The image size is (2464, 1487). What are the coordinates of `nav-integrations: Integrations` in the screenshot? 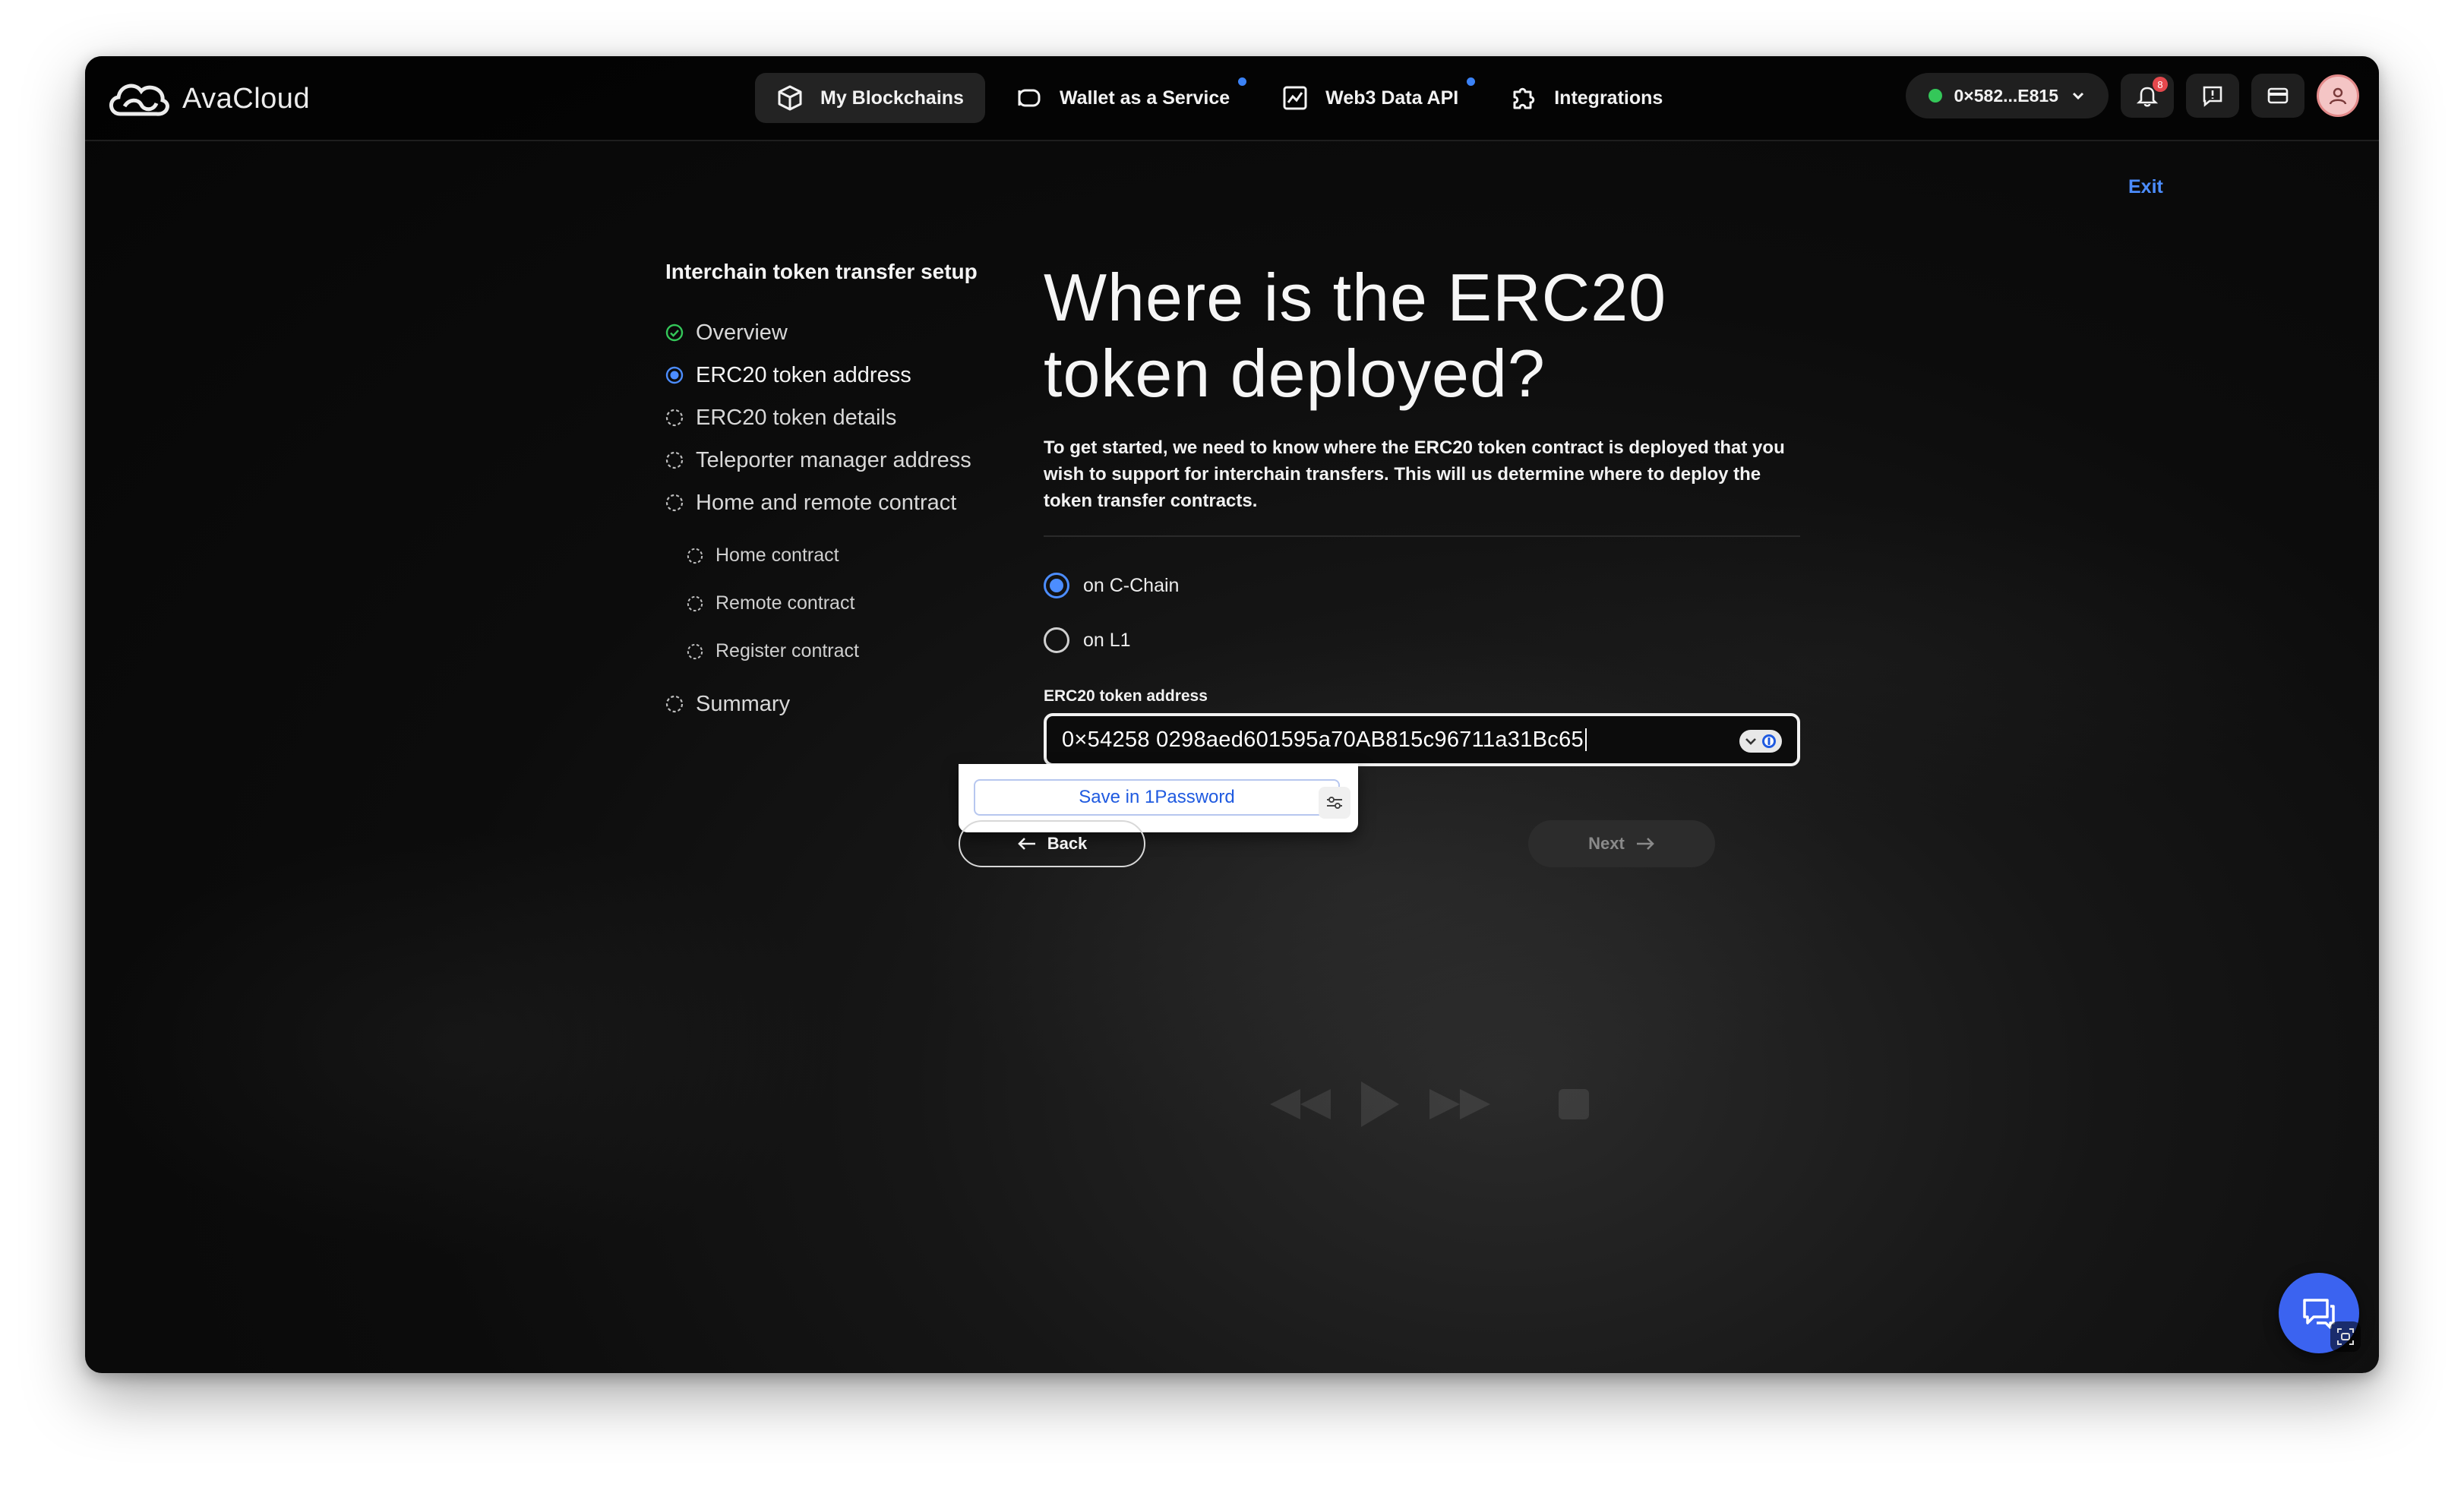 It's located at (1586, 98).